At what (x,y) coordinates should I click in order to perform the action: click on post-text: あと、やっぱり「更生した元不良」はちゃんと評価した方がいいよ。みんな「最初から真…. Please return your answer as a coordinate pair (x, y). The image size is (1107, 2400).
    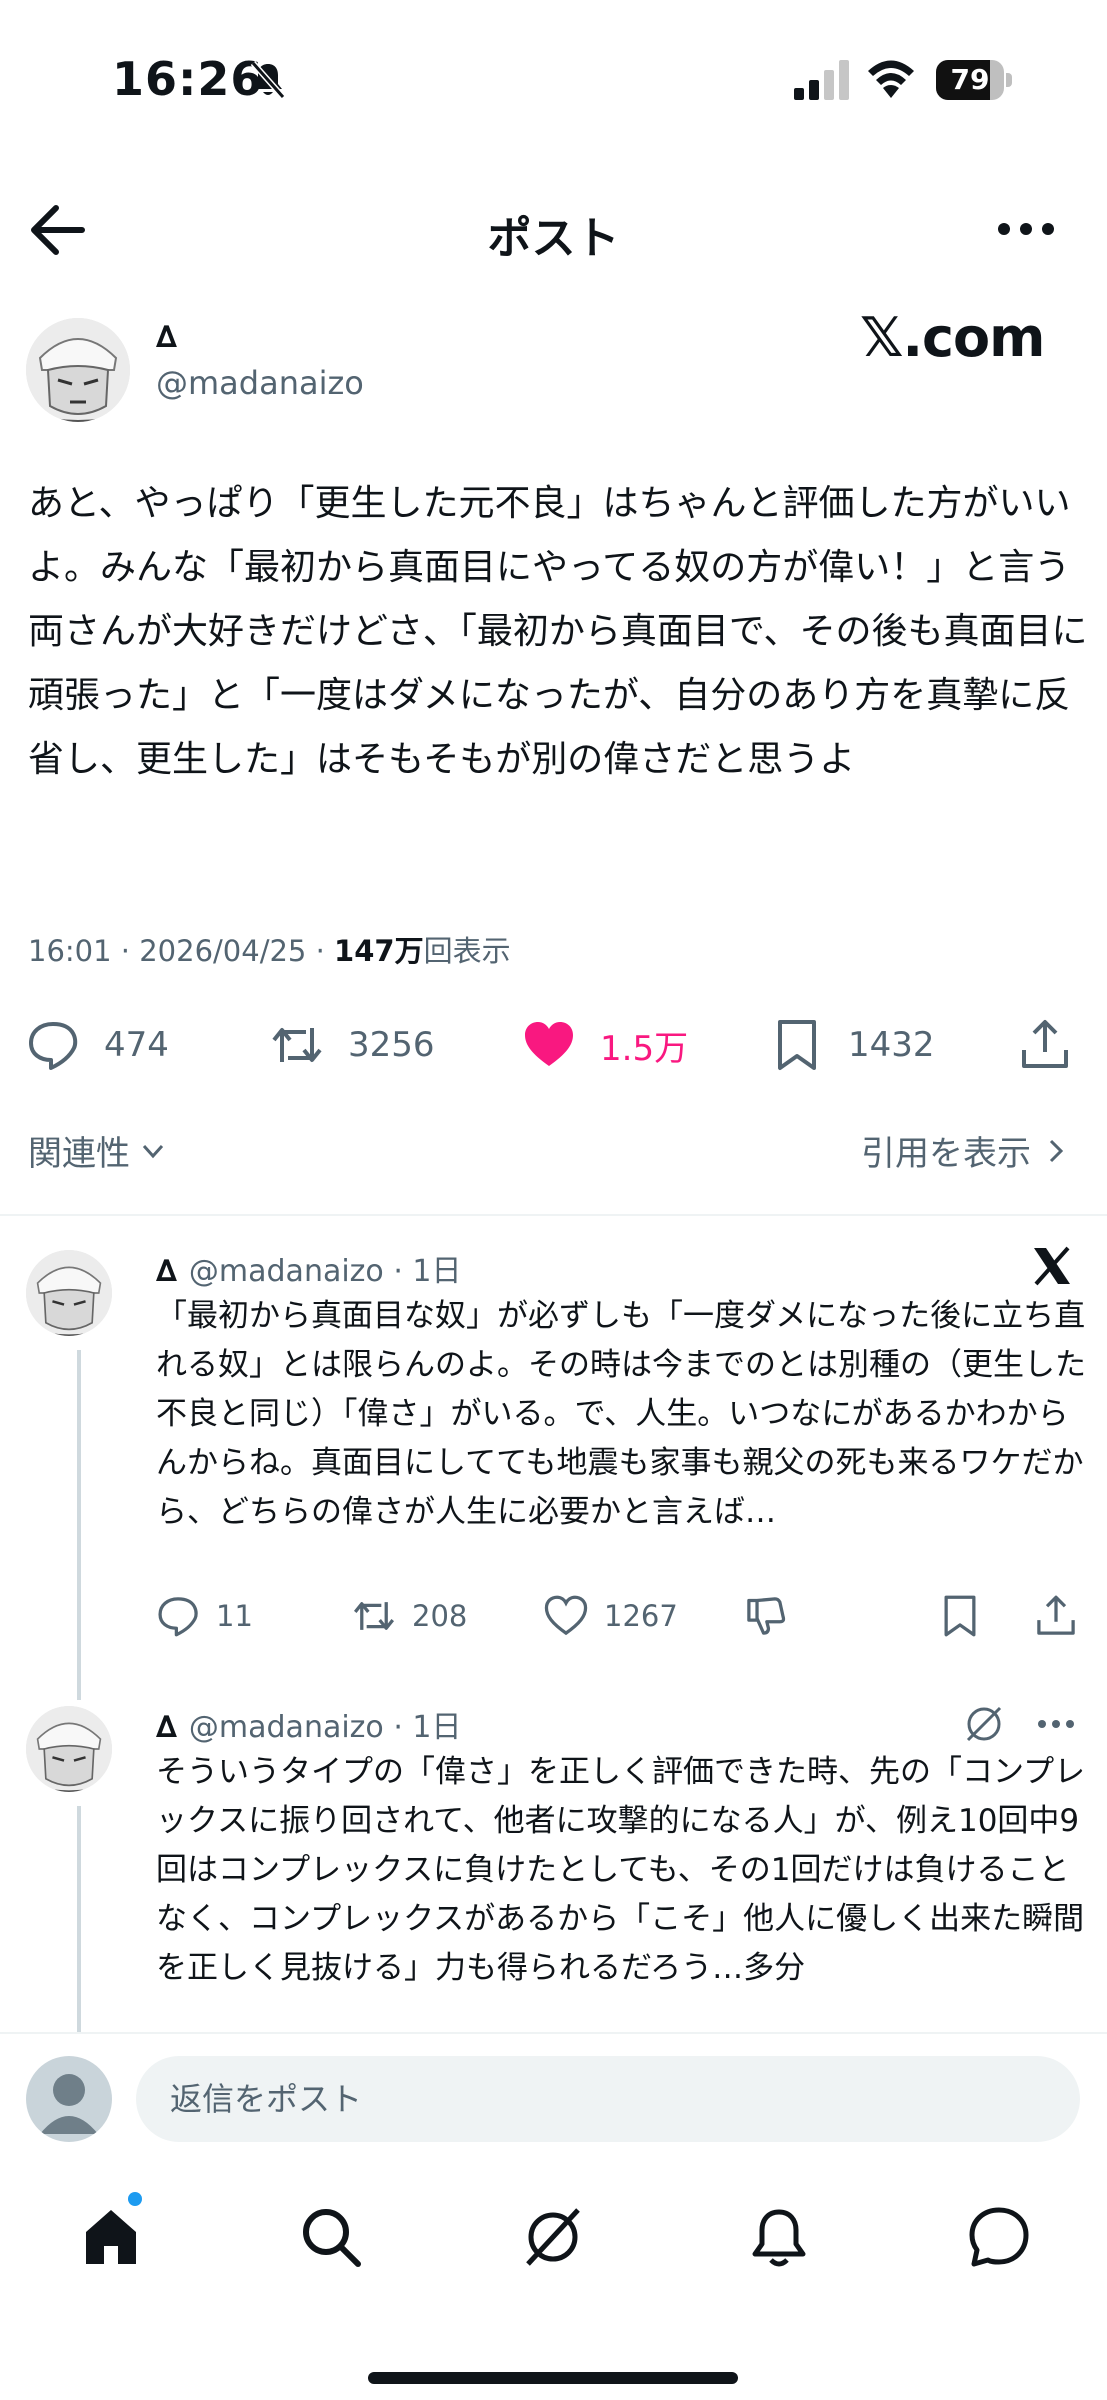
    Looking at the image, I should click on (558, 631).